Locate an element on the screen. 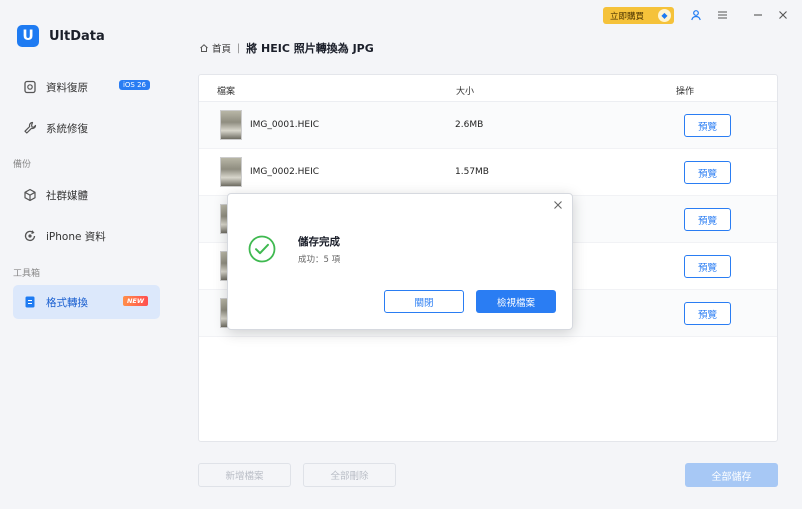 The height and width of the screenshot is (509, 802). minimize-icon is located at coordinates (758, 15).